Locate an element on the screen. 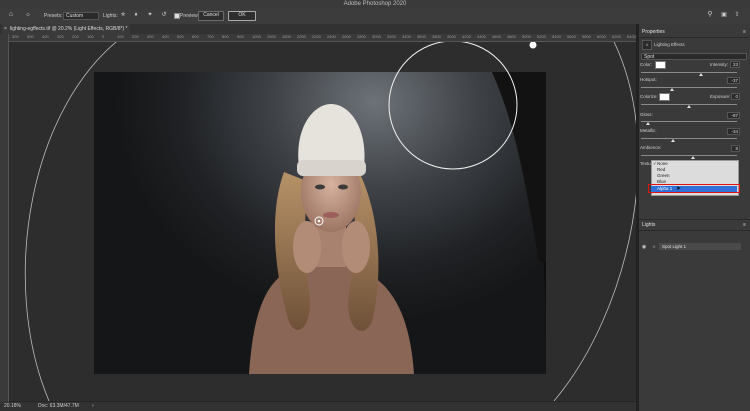  exposure-value: 0 is located at coordinates (735, 96).